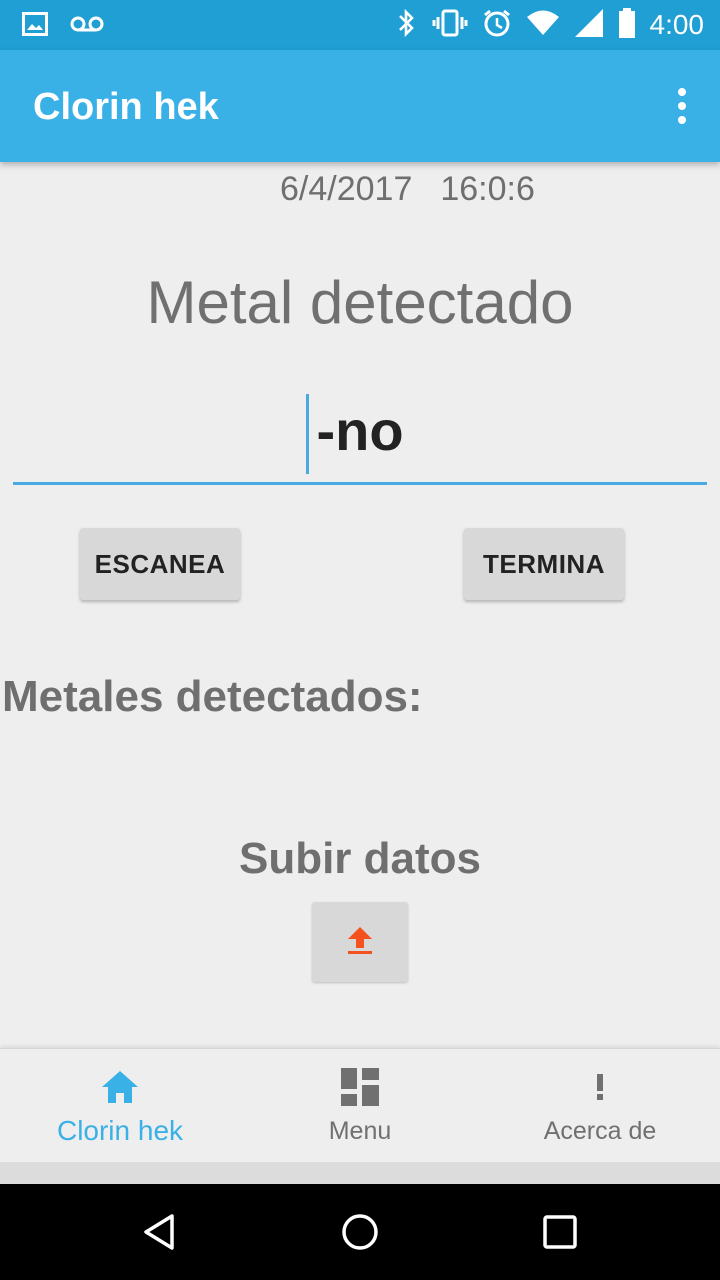  Describe the element at coordinates (126, 107) in the screenshot. I see `app-title: Clorin hek` at that location.